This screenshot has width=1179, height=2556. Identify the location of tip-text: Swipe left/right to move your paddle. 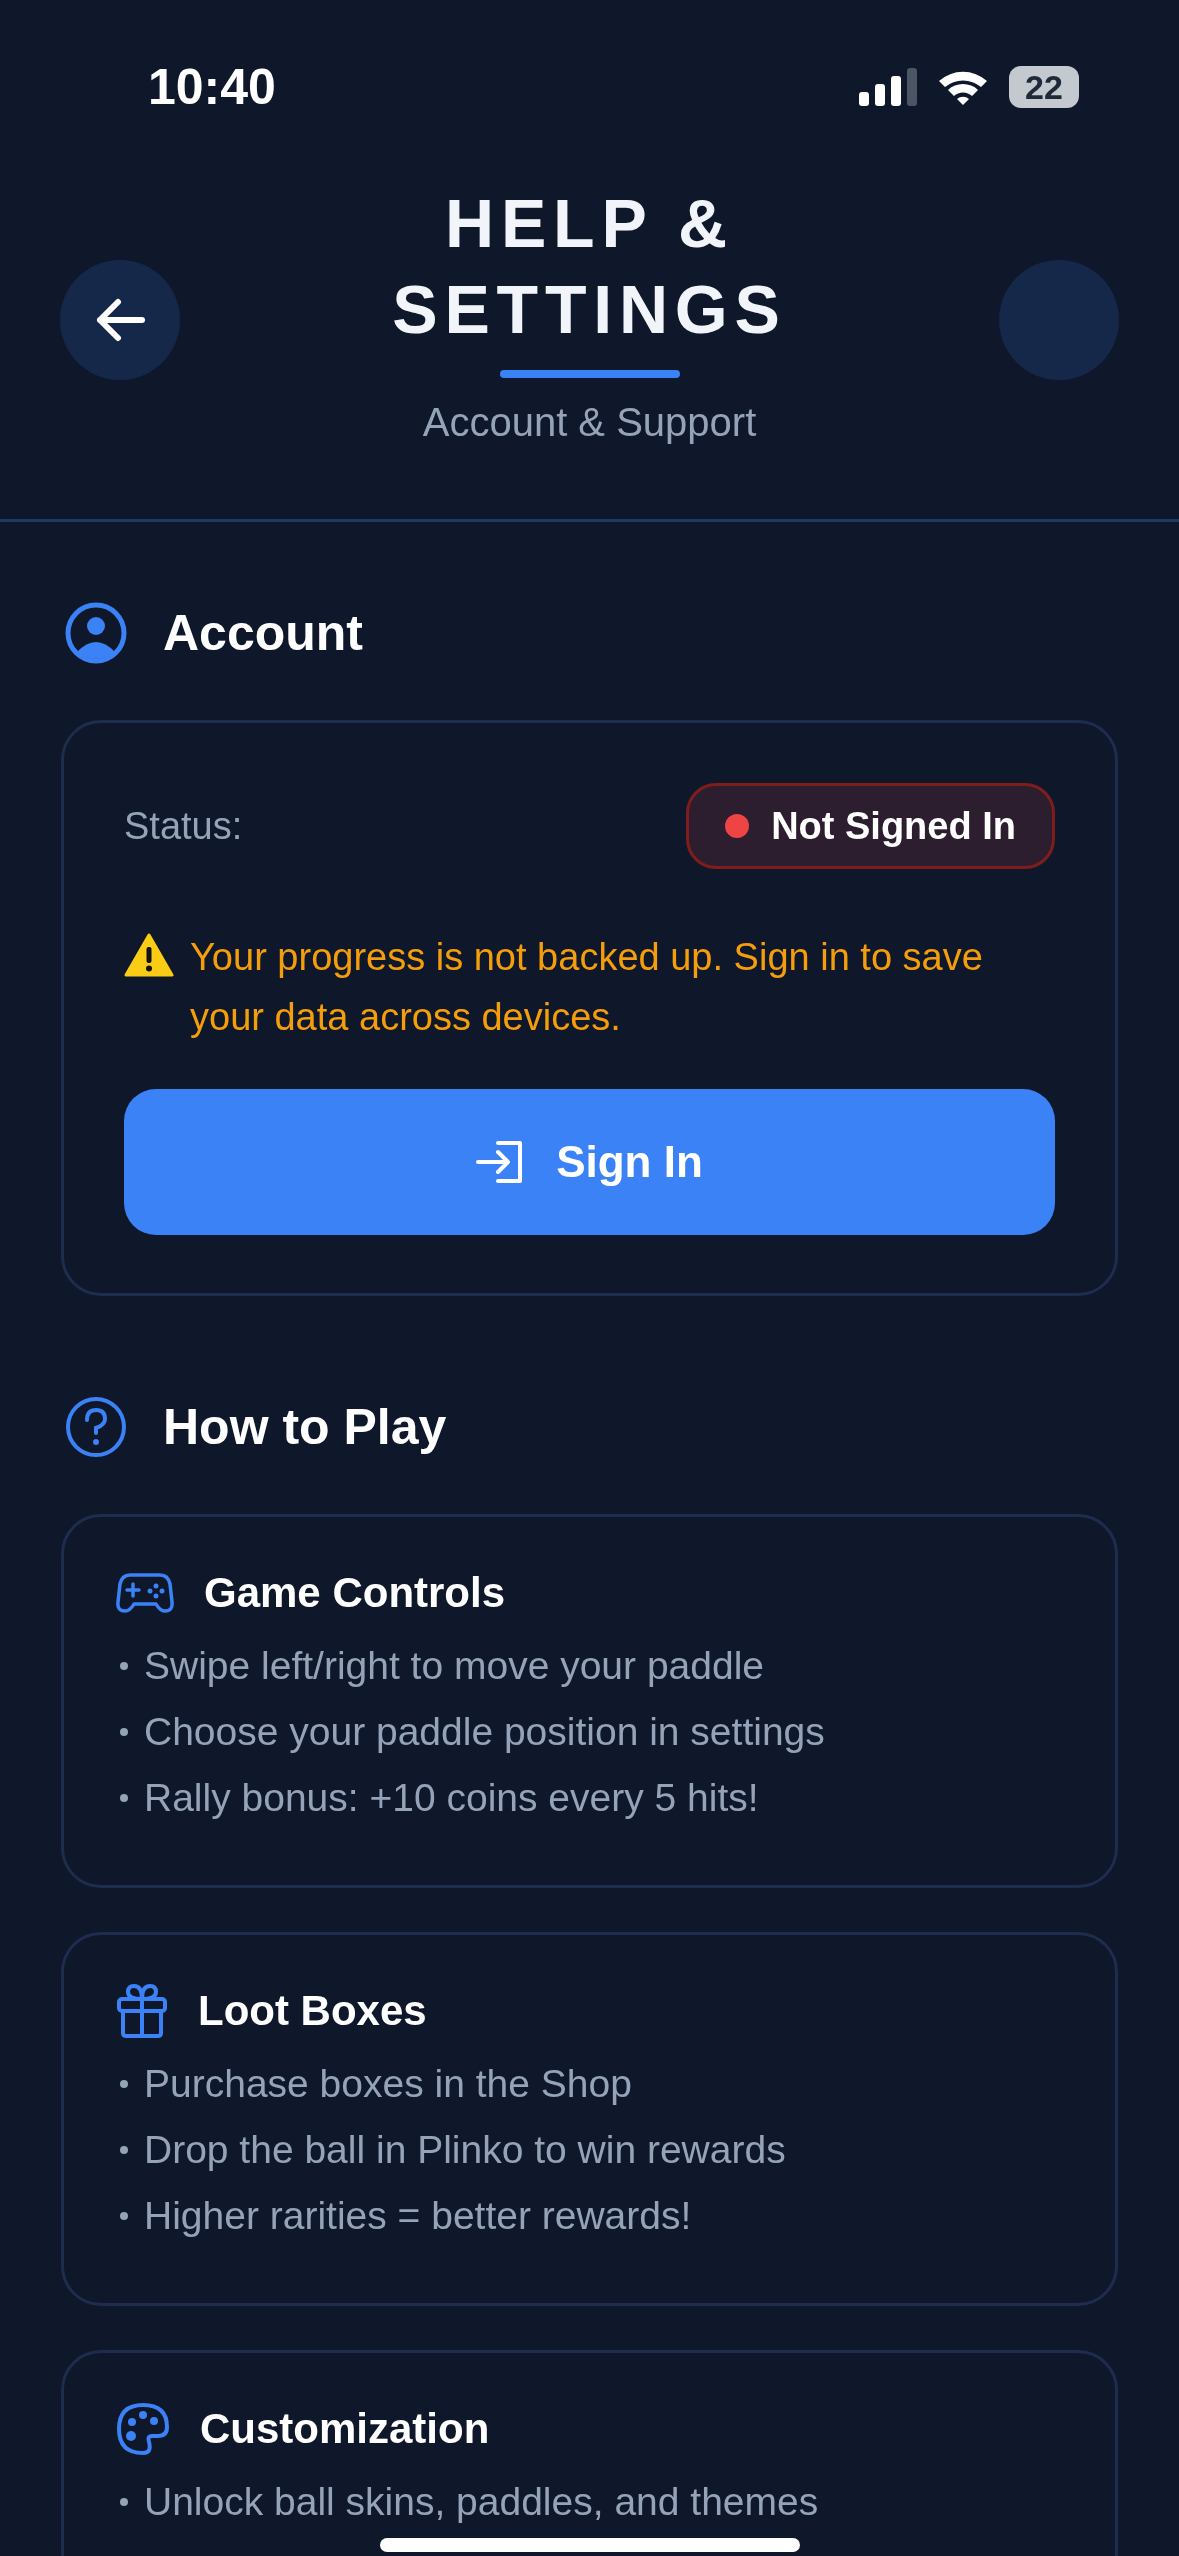
(454, 1666).